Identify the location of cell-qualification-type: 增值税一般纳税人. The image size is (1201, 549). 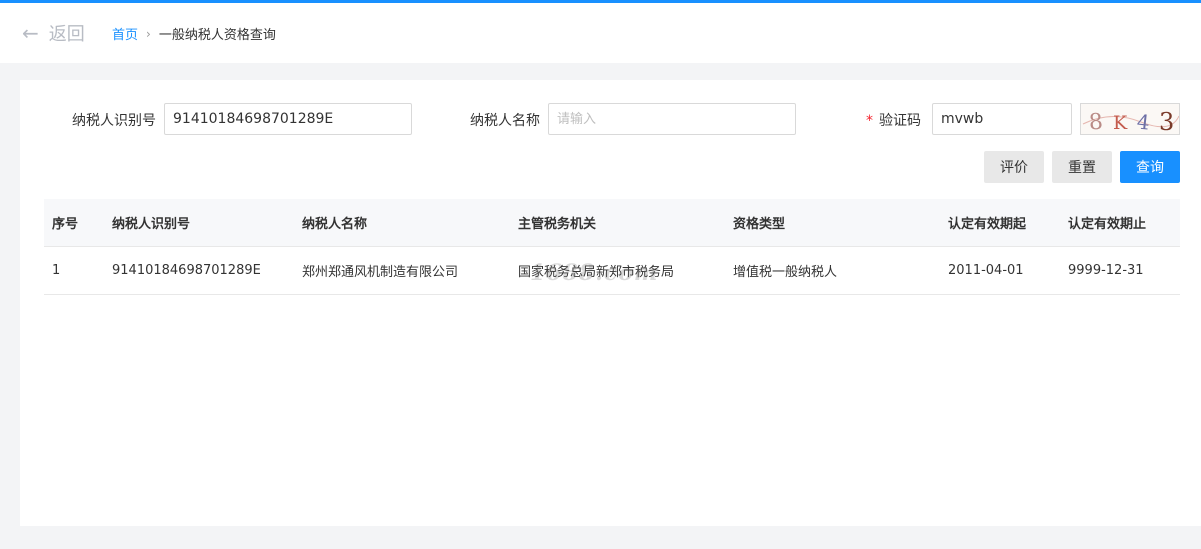
(832, 270).